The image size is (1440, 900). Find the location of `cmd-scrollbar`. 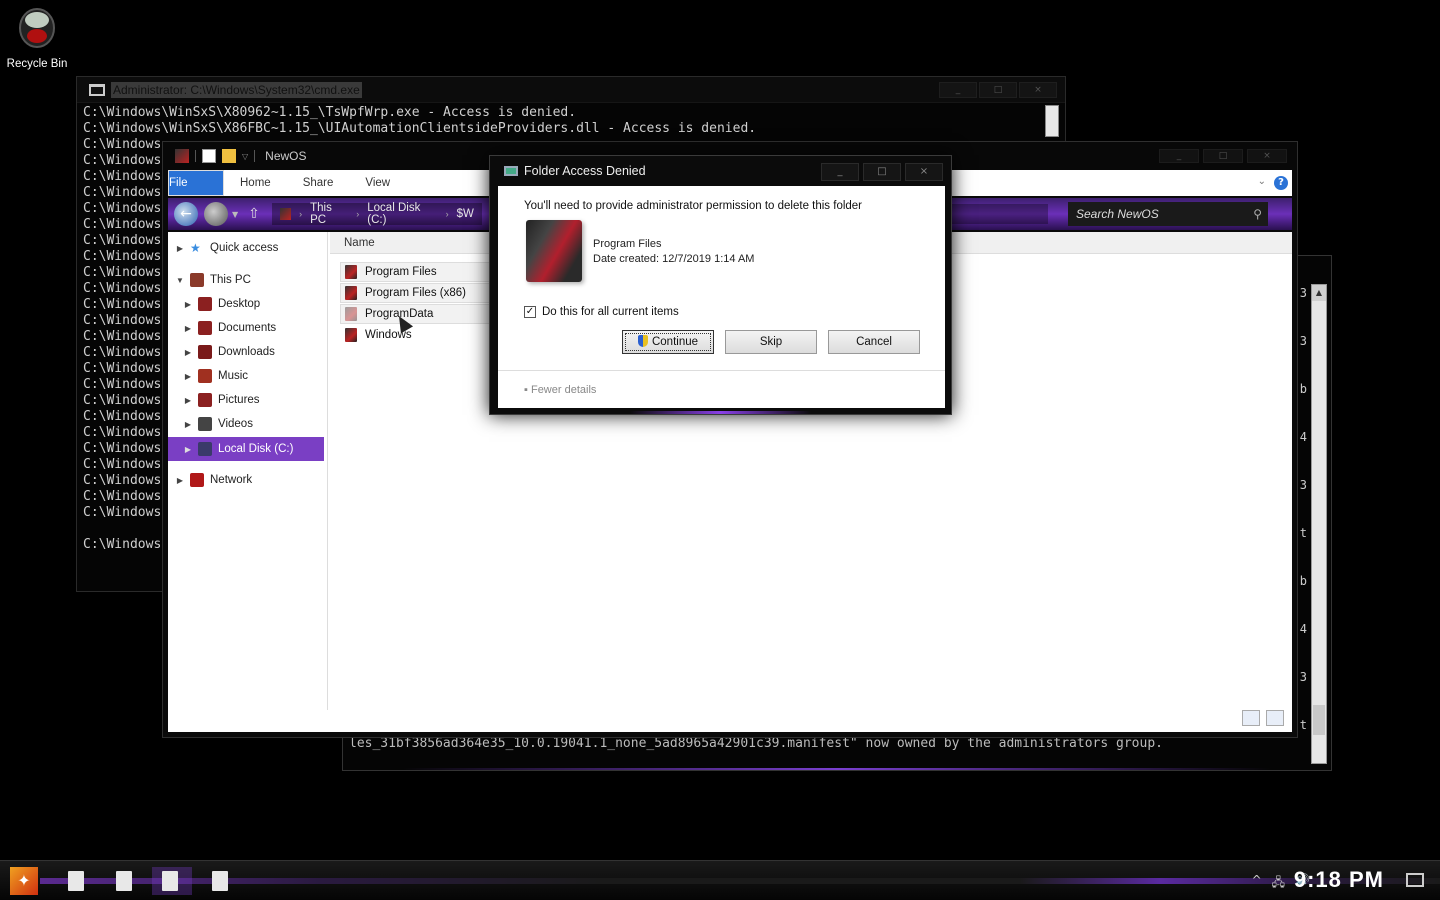

cmd-scrollbar is located at coordinates (1052, 121).